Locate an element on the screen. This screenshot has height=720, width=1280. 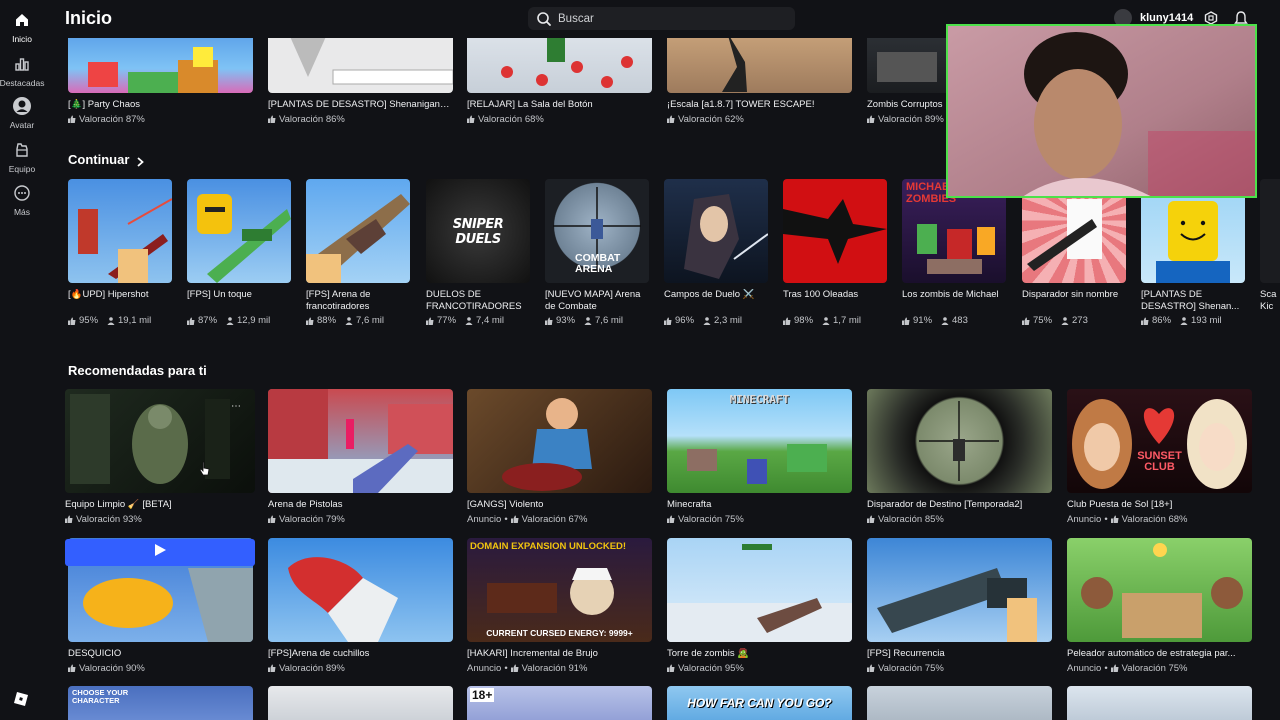
sidebar-item-mas: Más is located at coordinates (22, 200).